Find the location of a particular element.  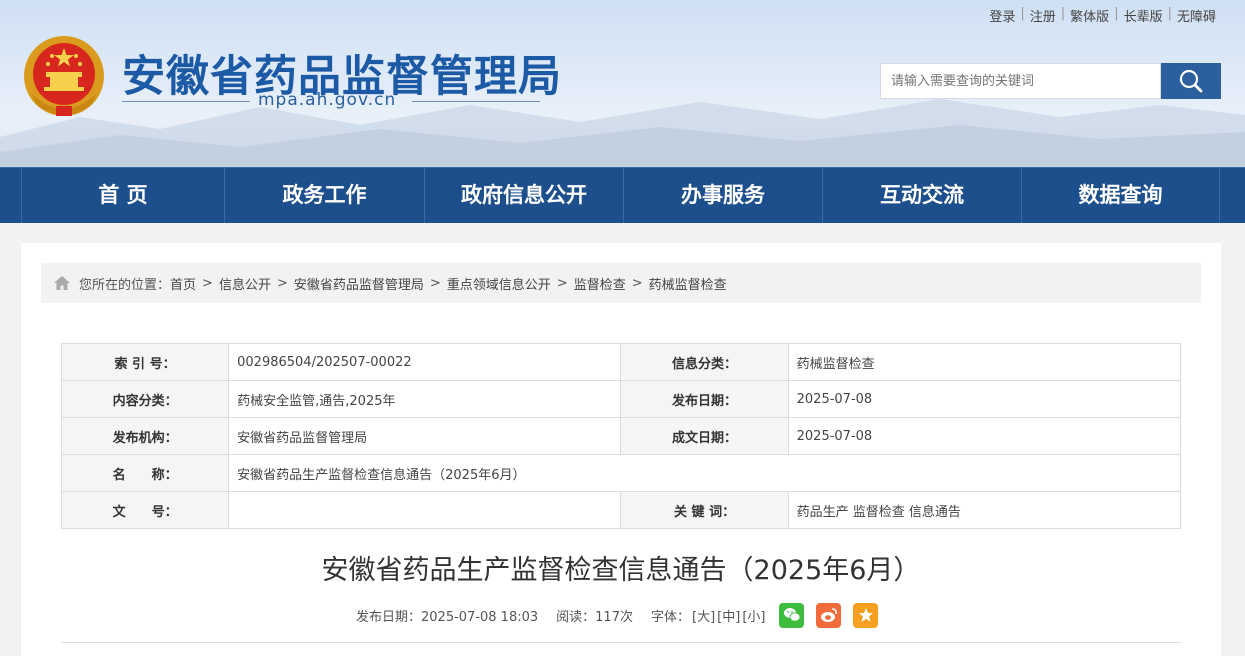

table-row: 名 称： 安徽省药品生产监督检查信息通告（2025年6月） is located at coordinates (620, 473).